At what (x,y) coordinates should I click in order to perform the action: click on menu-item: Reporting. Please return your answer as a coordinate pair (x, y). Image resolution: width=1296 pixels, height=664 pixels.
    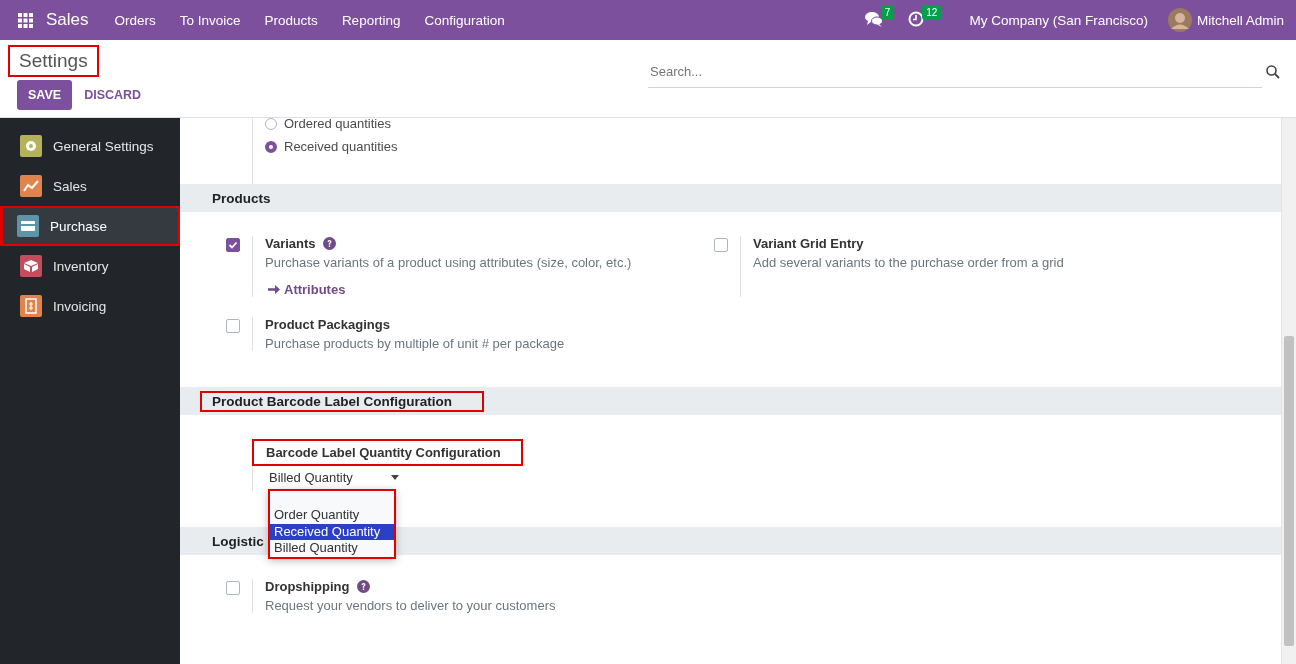
    Looking at the image, I should click on (371, 20).